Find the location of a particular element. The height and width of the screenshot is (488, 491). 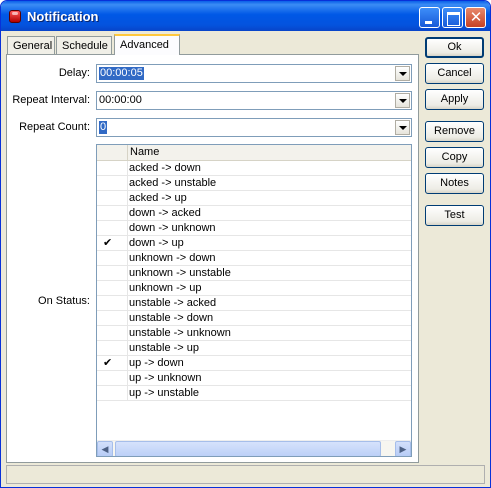

tab-advanced: Advanced is located at coordinates (147, 44).